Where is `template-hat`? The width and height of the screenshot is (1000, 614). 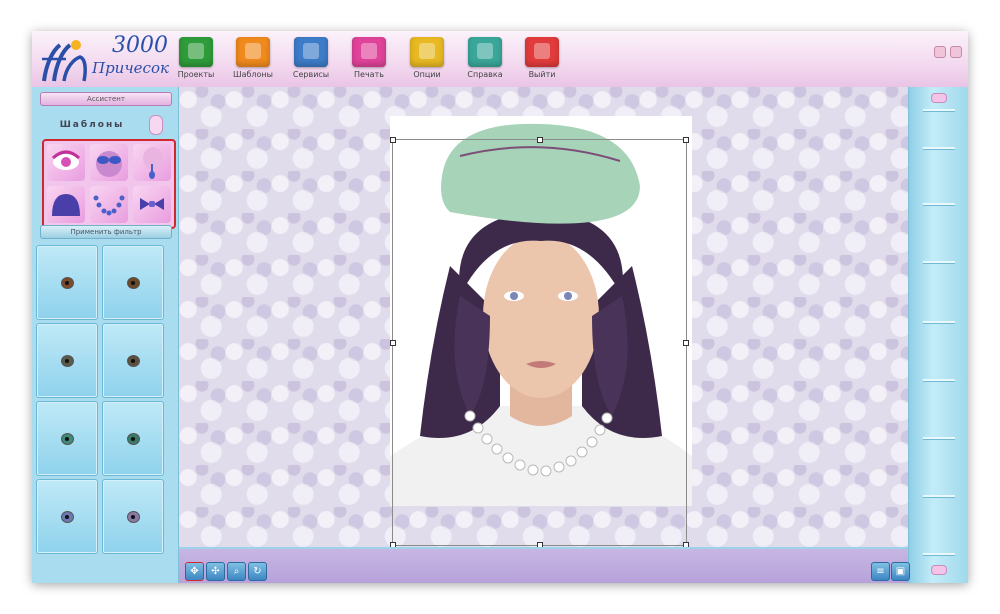
template-hat is located at coordinates (66, 204).